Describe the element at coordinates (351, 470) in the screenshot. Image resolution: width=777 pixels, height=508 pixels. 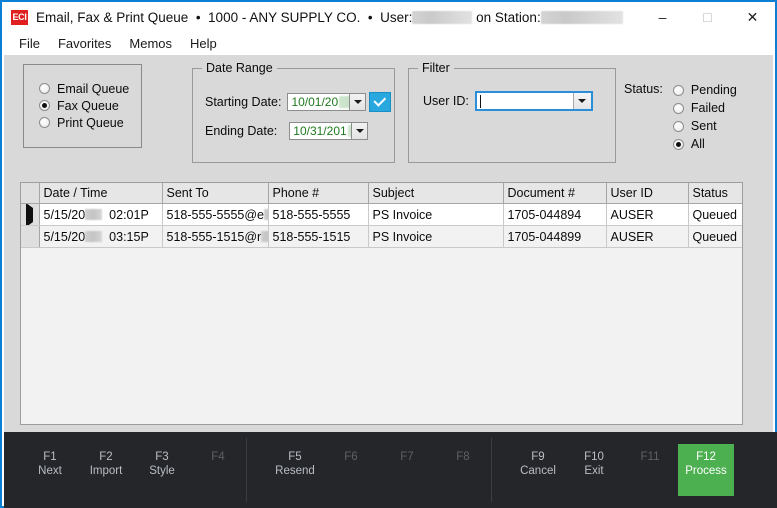
I see `function-key-f6: F6` at that location.